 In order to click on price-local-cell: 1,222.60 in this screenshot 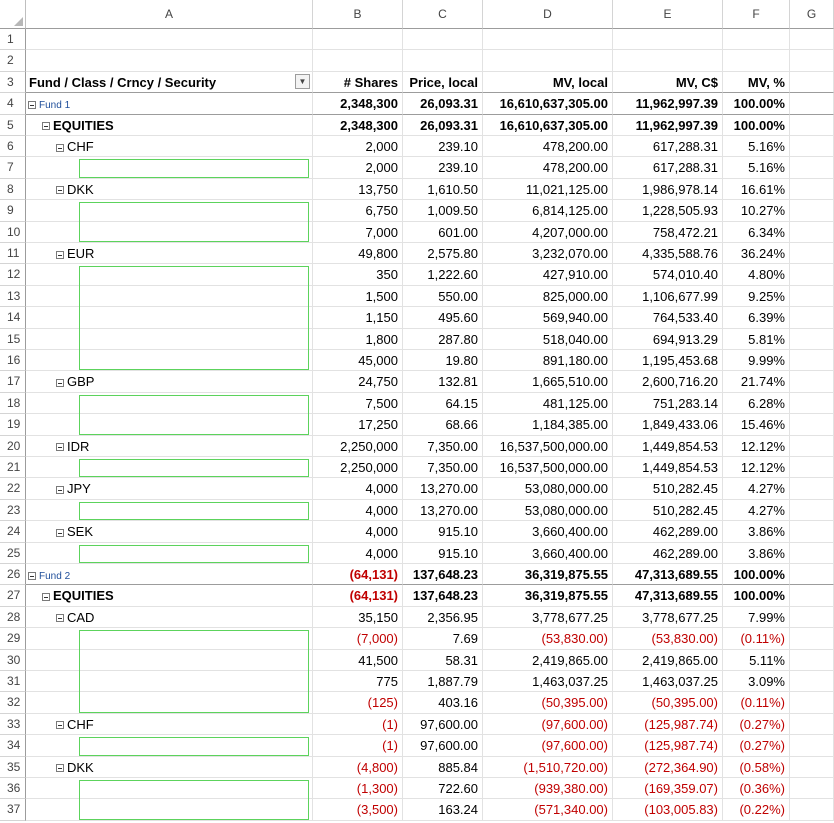, I will do `click(443, 275)`.